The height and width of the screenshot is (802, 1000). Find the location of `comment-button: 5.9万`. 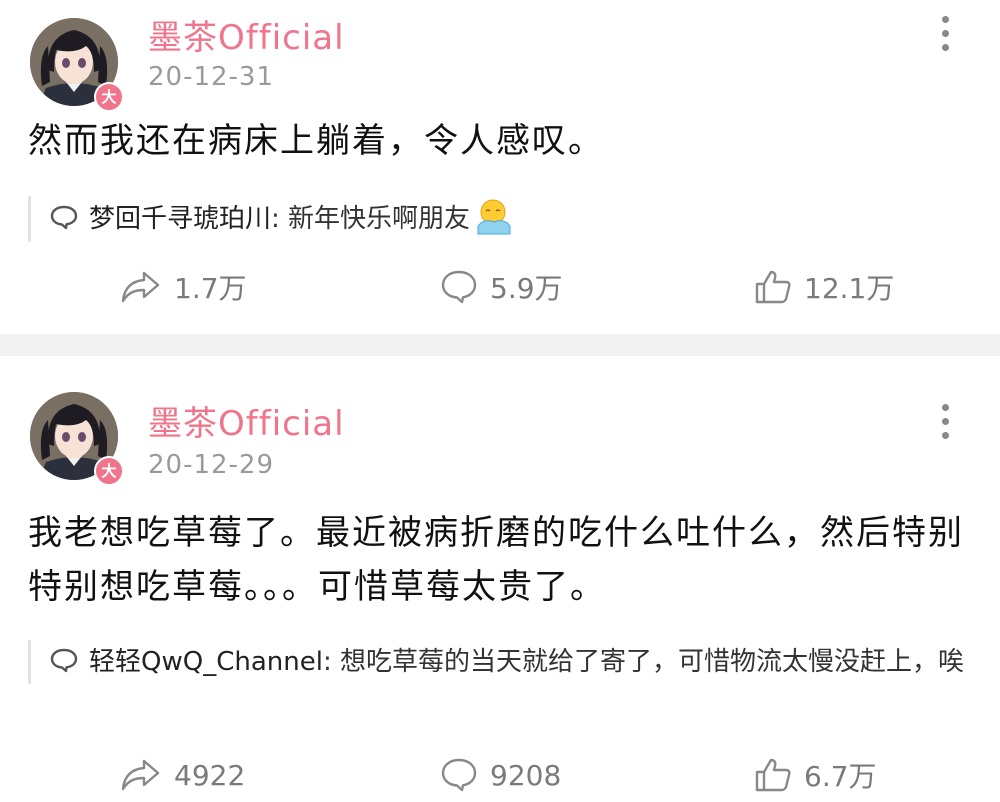

comment-button: 5.9万 is located at coordinates (501, 287).